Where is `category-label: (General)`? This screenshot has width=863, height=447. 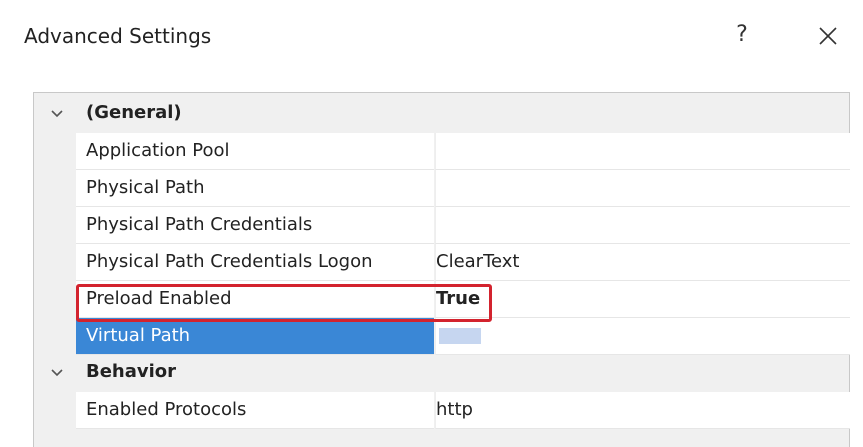 category-label: (General) is located at coordinates (134, 112).